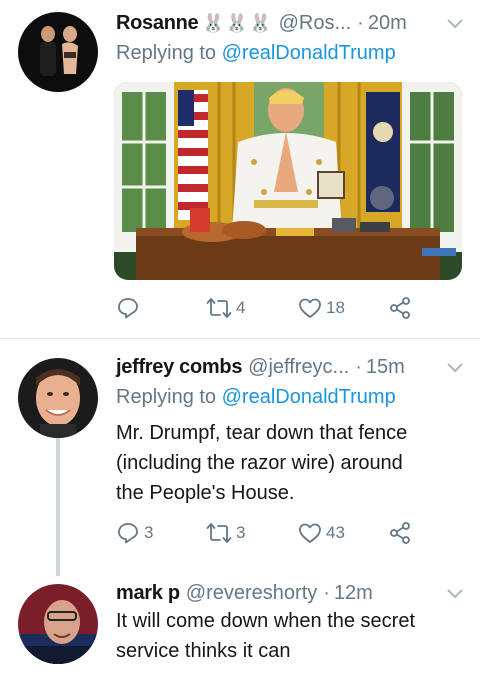 The image size is (480, 684). I want to click on tweet-header: mark p @revereshorty · 12m, so click(291, 593).